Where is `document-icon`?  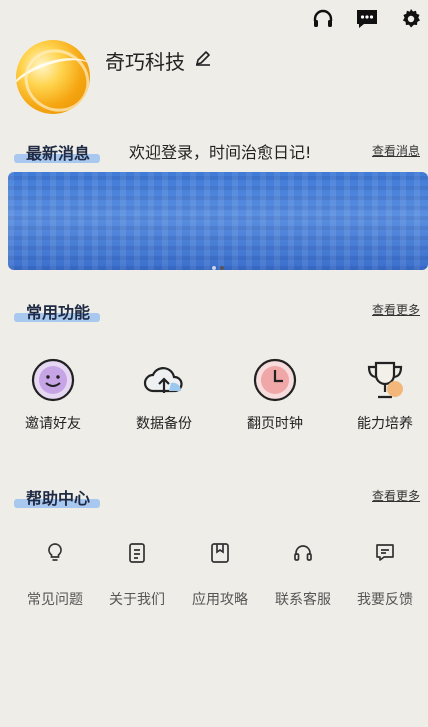 document-icon is located at coordinates (137, 553).